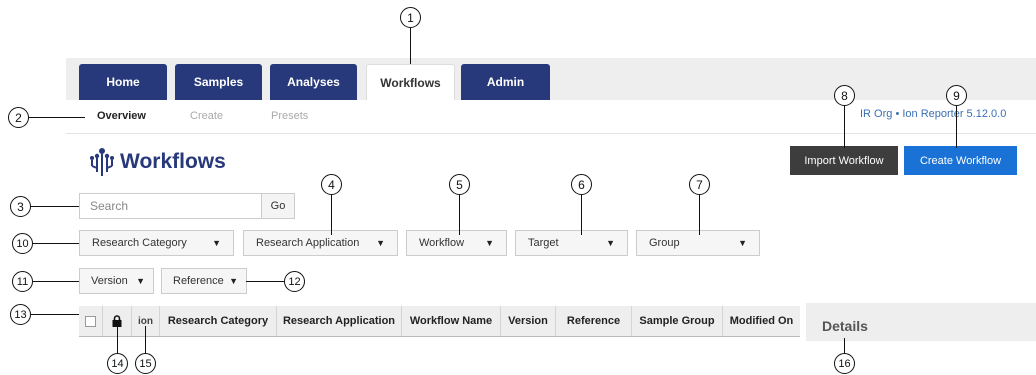 The width and height of the screenshot is (1036, 375). What do you see at coordinates (698, 243) in the screenshot?
I see `group-dropdown: Group ▼` at bounding box center [698, 243].